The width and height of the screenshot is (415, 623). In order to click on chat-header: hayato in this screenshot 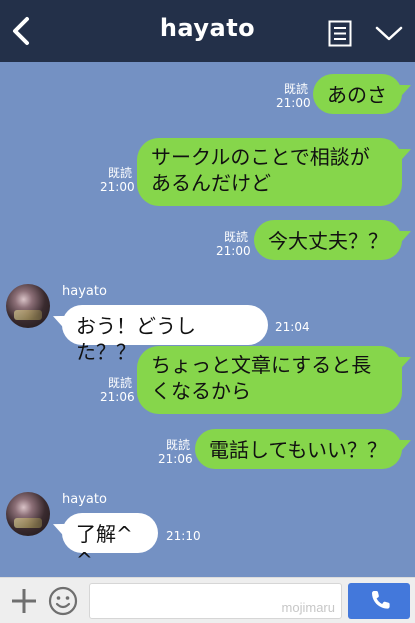, I will do `click(207, 31)`.